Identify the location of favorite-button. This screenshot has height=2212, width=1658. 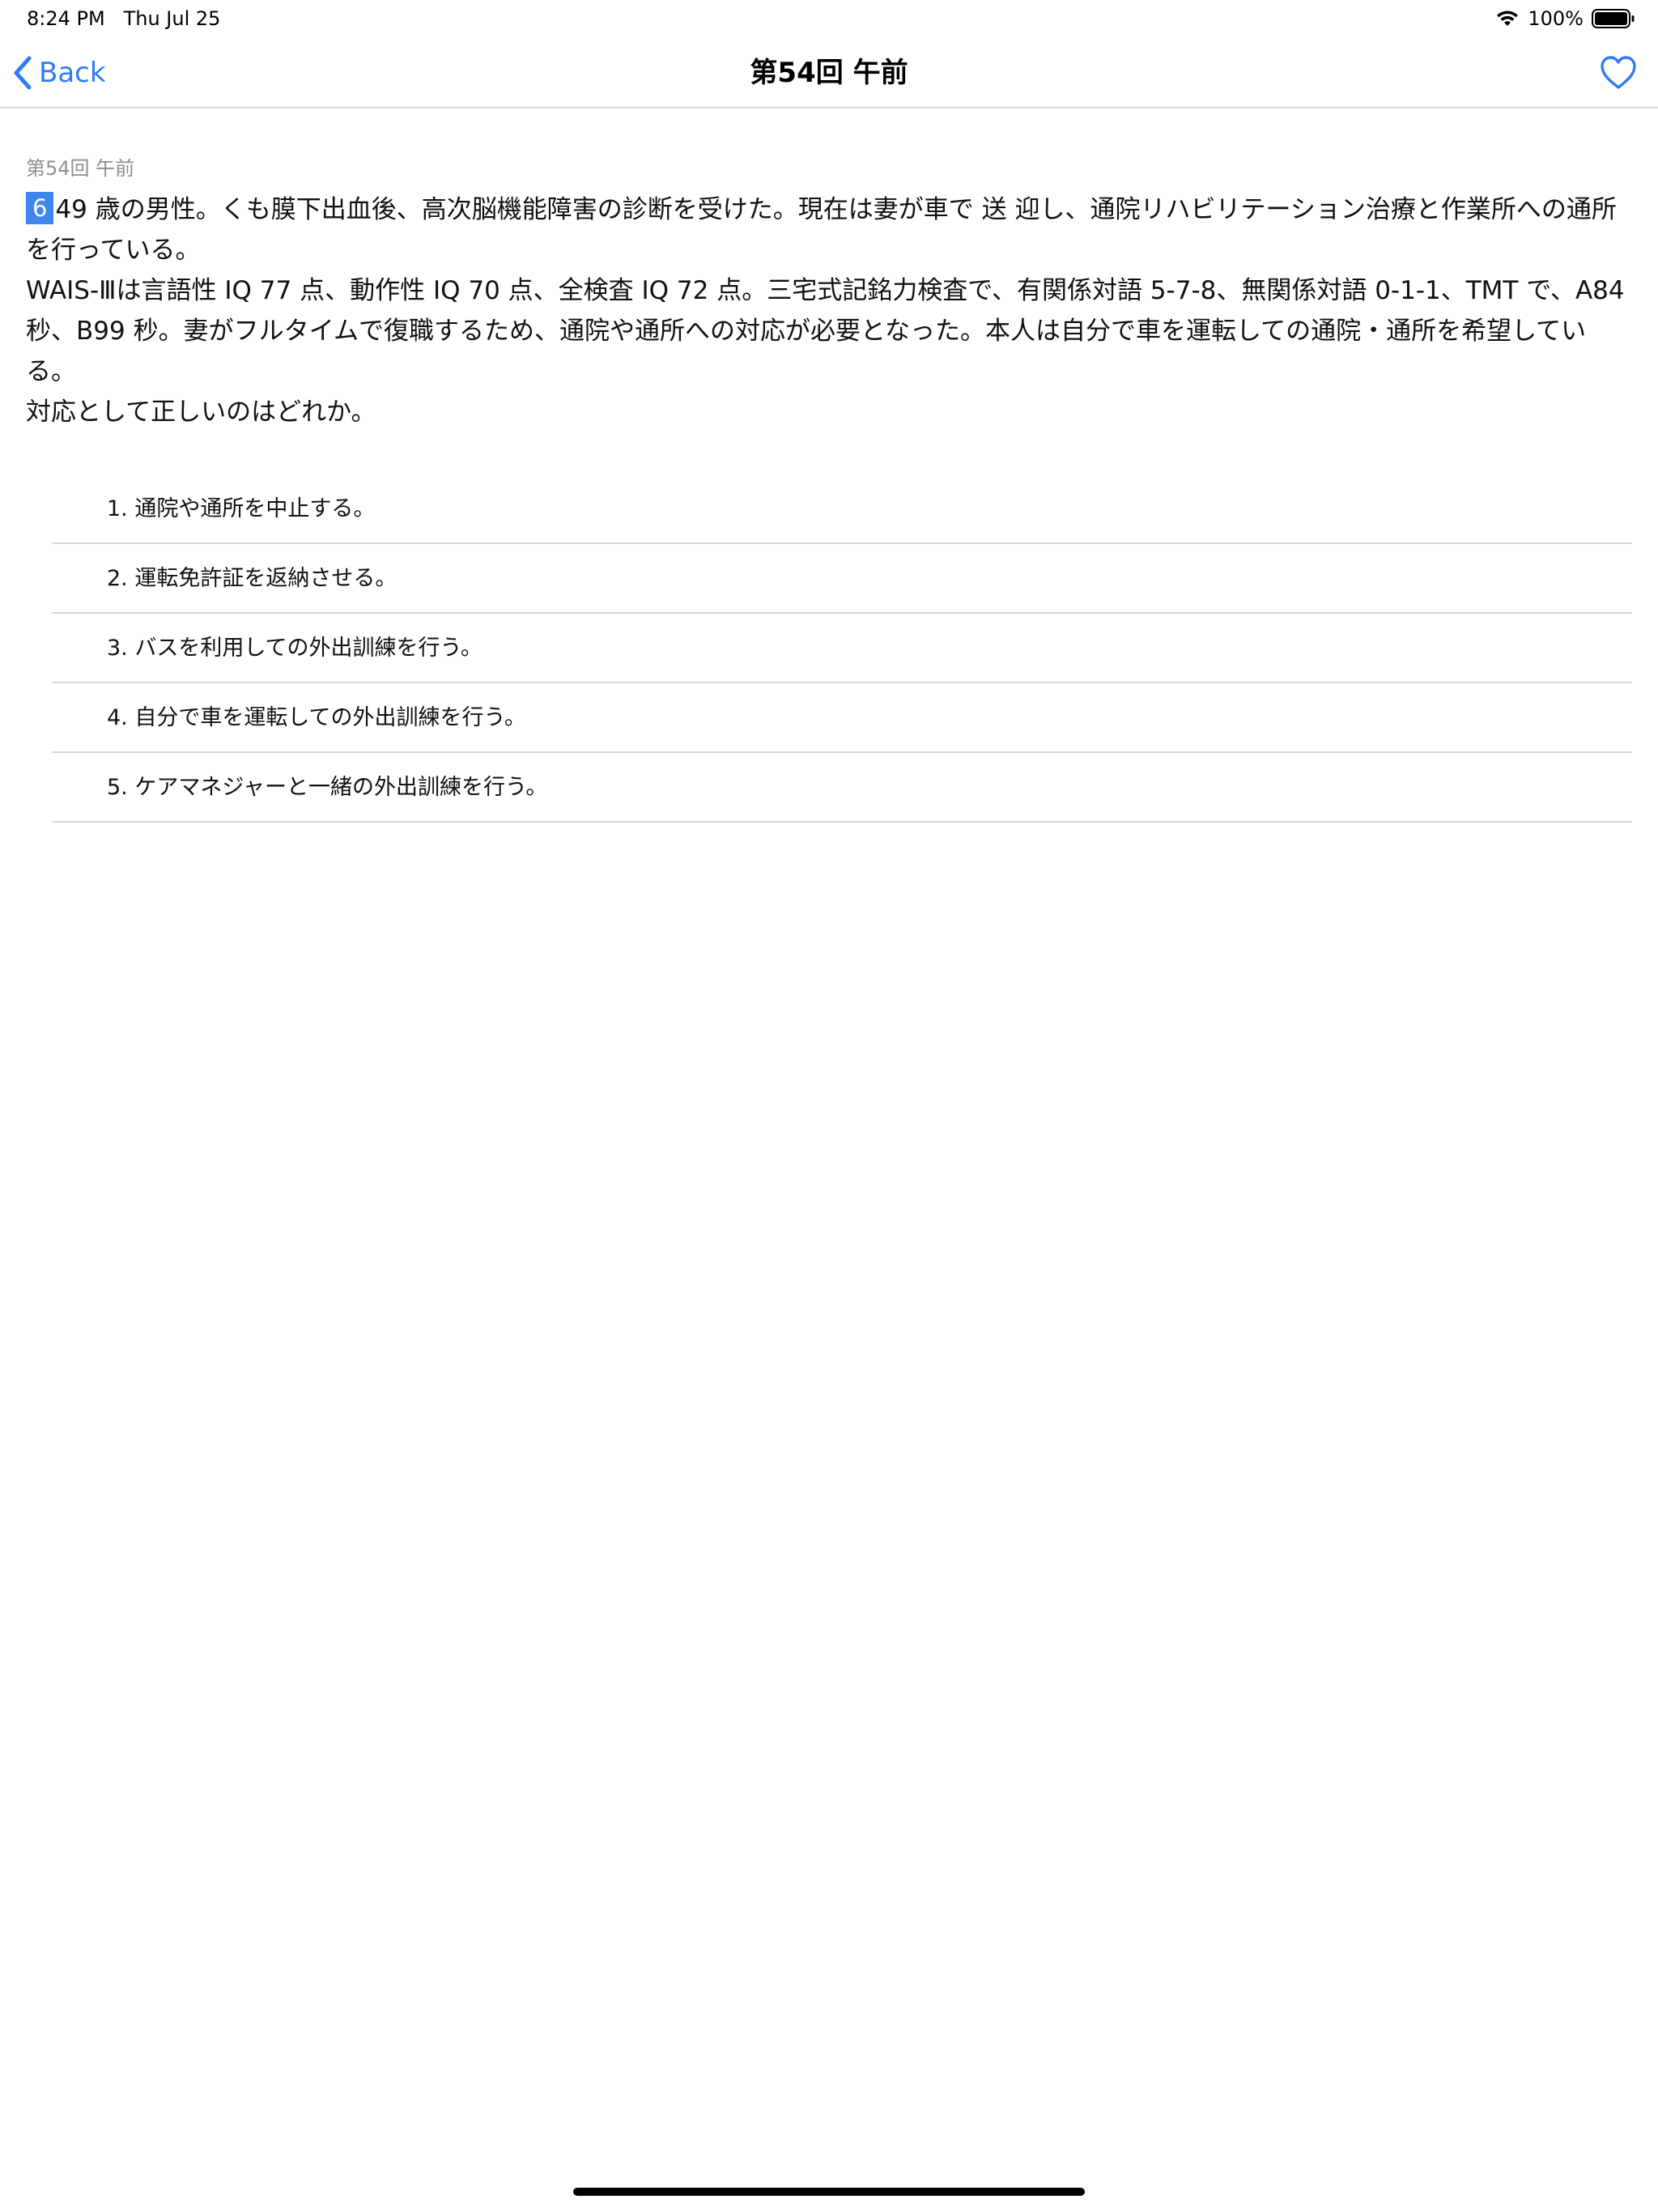
(1618, 73).